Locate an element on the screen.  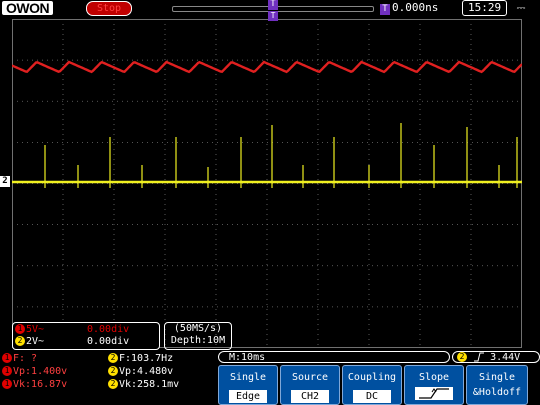
trigger-time-icon: T is located at coordinates (385, 9).